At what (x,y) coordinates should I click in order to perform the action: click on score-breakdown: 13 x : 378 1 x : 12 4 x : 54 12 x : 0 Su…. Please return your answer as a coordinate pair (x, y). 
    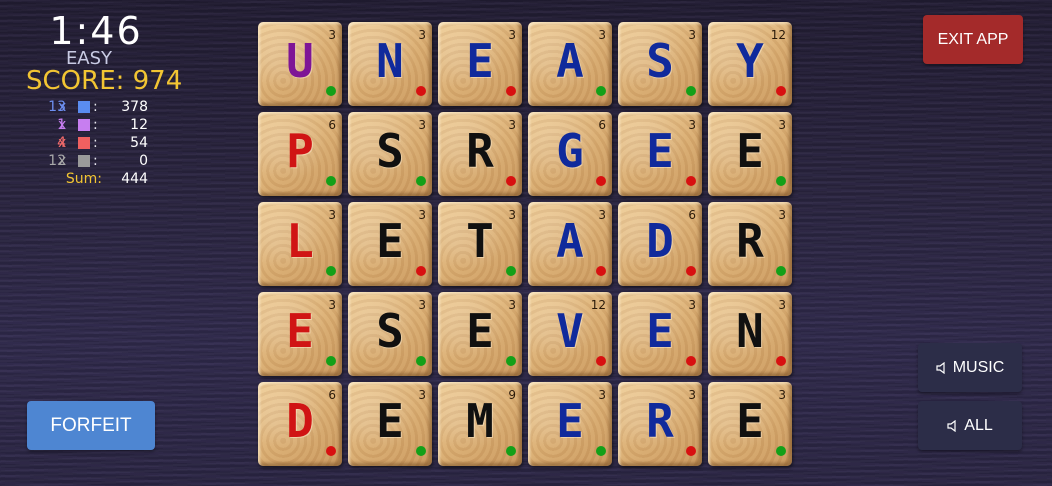
    Looking at the image, I should click on (85, 143).